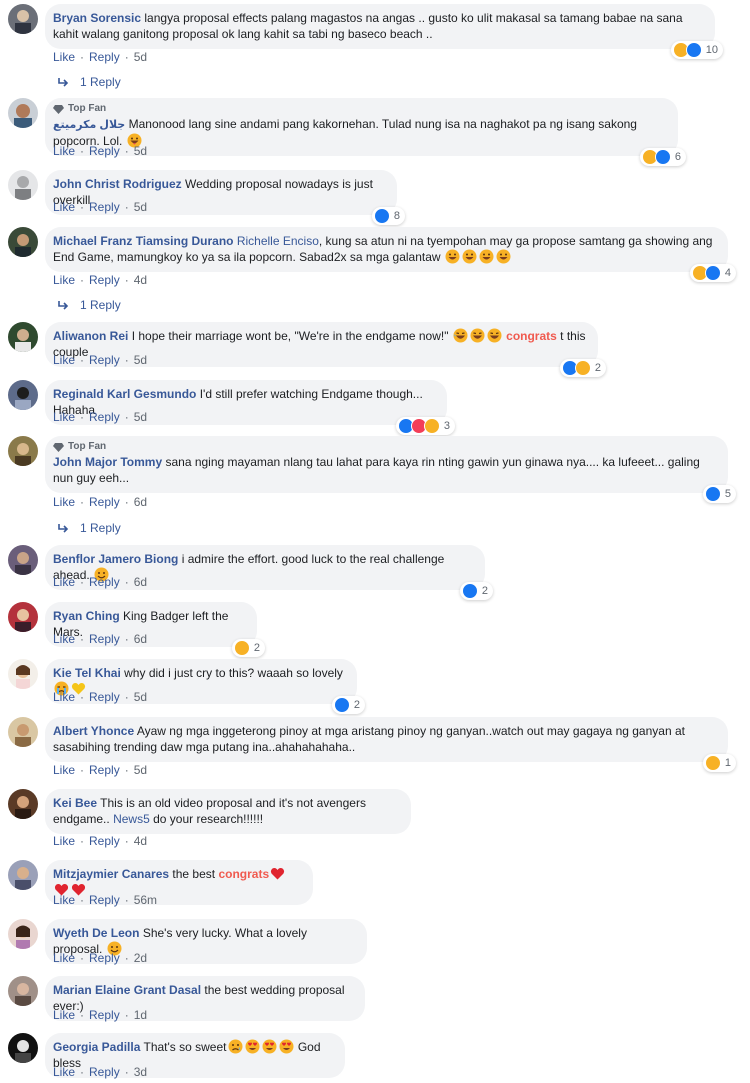 The height and width of the screenshot is (1083, 750). What do you see at coordinates (719, 494) in the screenshot?
I see `reaction-summary: 5` at bounding box center [719, 494].